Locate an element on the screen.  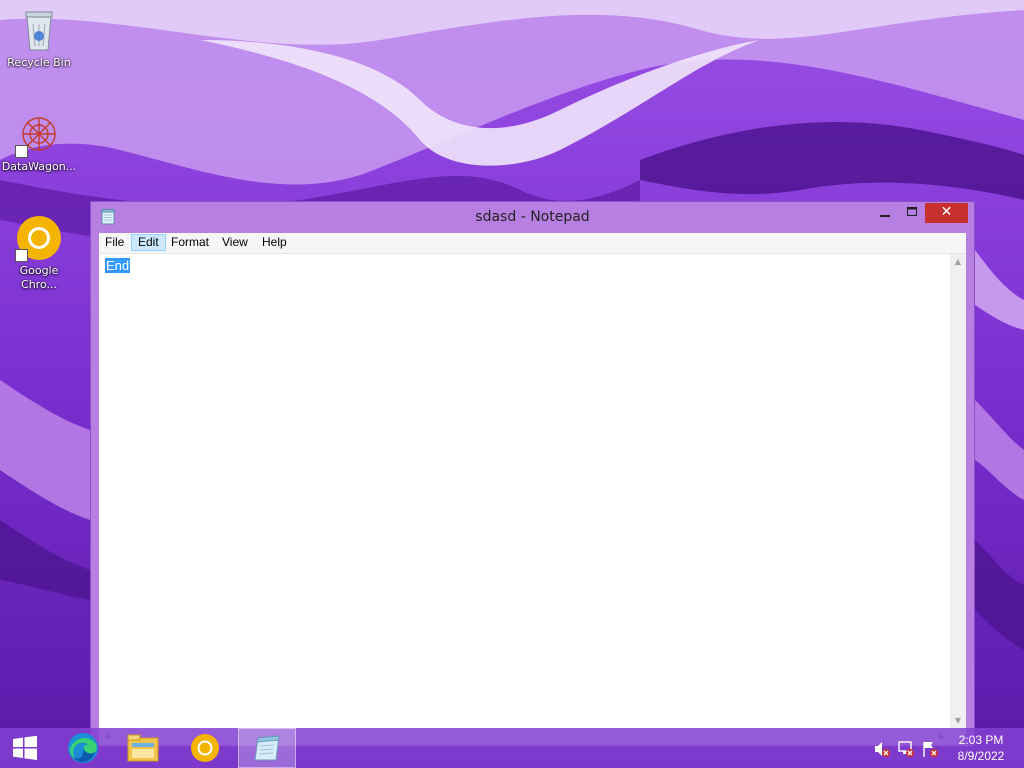
menu-help: Help is located at coordinates (274, 242).